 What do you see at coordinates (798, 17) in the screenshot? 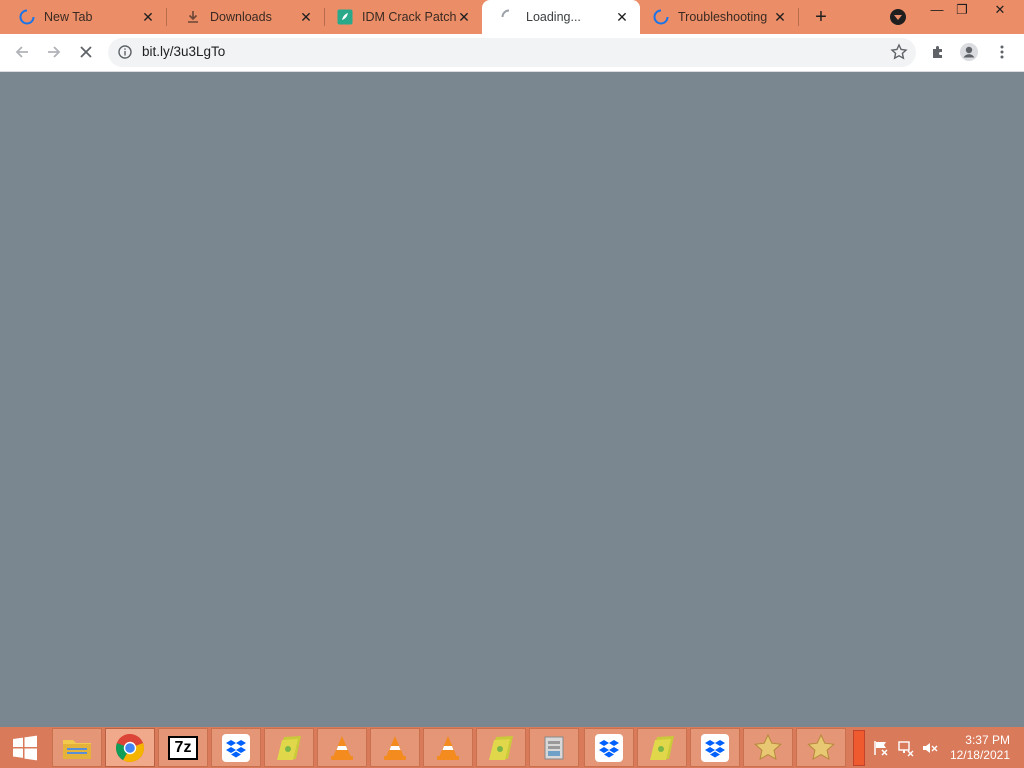
I see `tab-separator` at bounding box center [798, 17].